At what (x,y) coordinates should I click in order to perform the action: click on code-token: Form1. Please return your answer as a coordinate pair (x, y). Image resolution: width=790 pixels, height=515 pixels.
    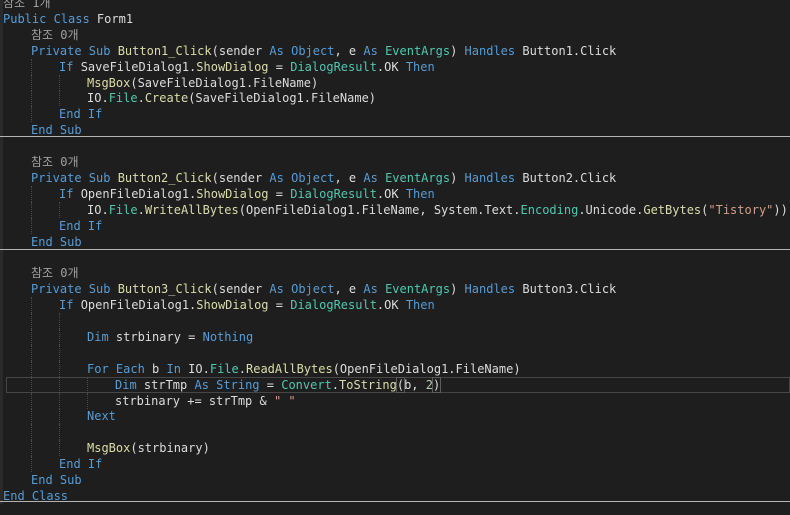
    Looking at the image, I should click on (115, 18).